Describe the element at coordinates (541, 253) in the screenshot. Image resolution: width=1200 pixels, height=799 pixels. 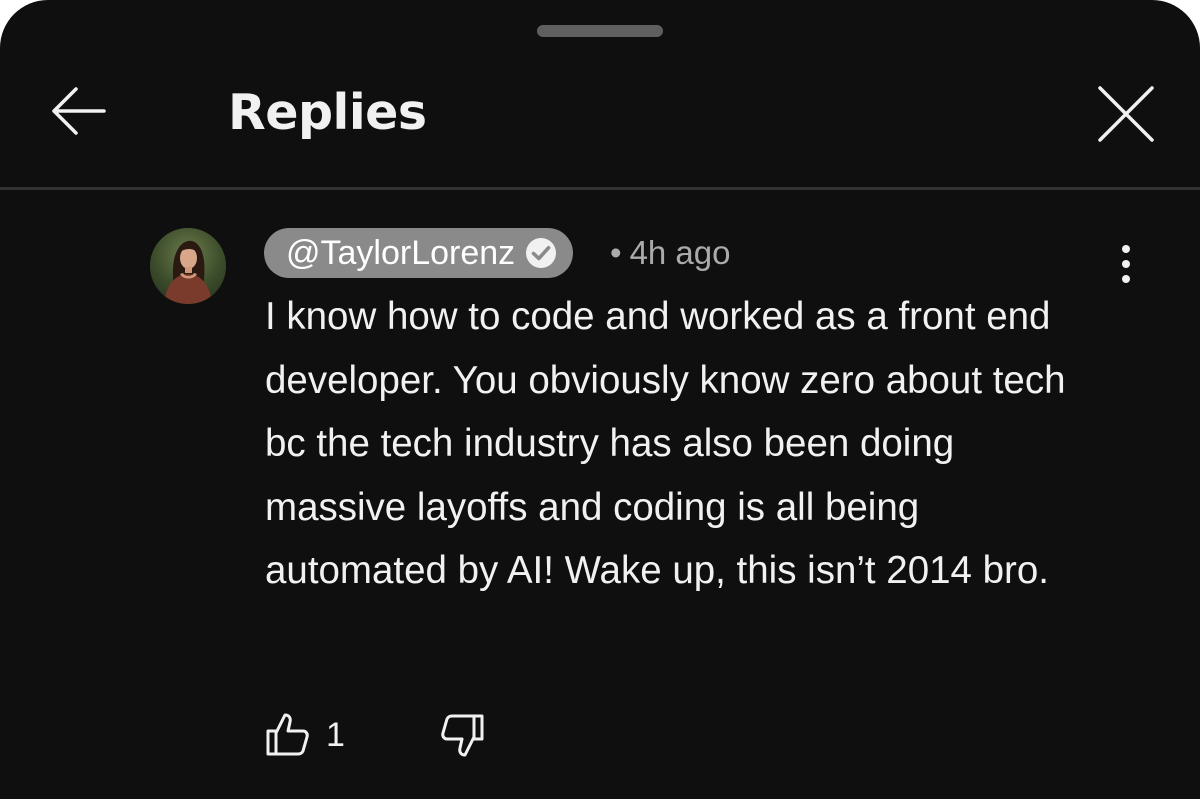
I see `verified-check-icon` at that location.